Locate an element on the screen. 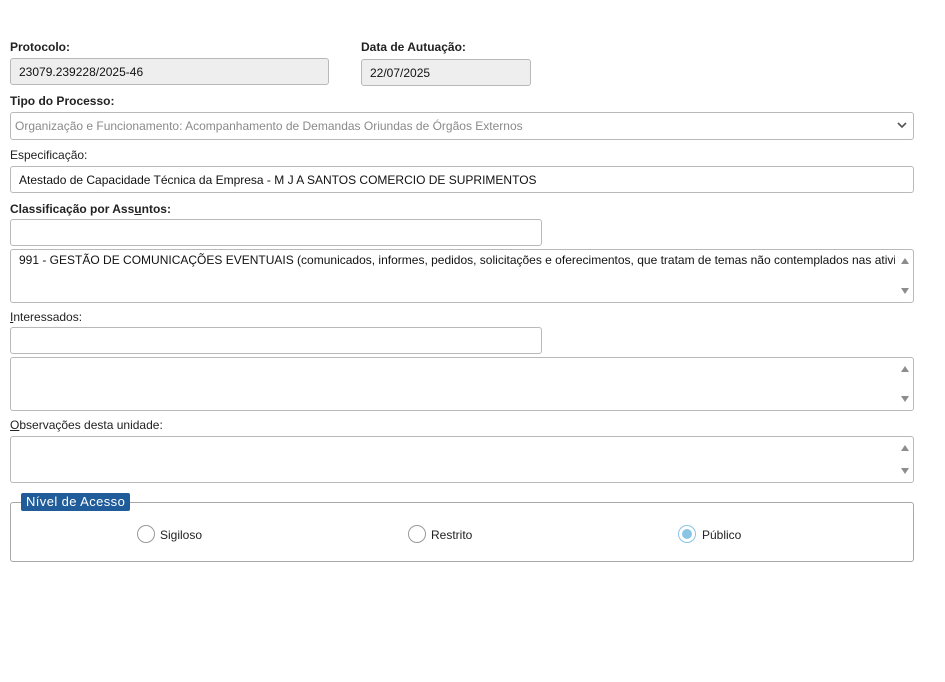 Image resolution: width=945 pixels, height=682 pixels. nivel-acesso-legend: Nível de Acesso is located at coordinates (76, 502).